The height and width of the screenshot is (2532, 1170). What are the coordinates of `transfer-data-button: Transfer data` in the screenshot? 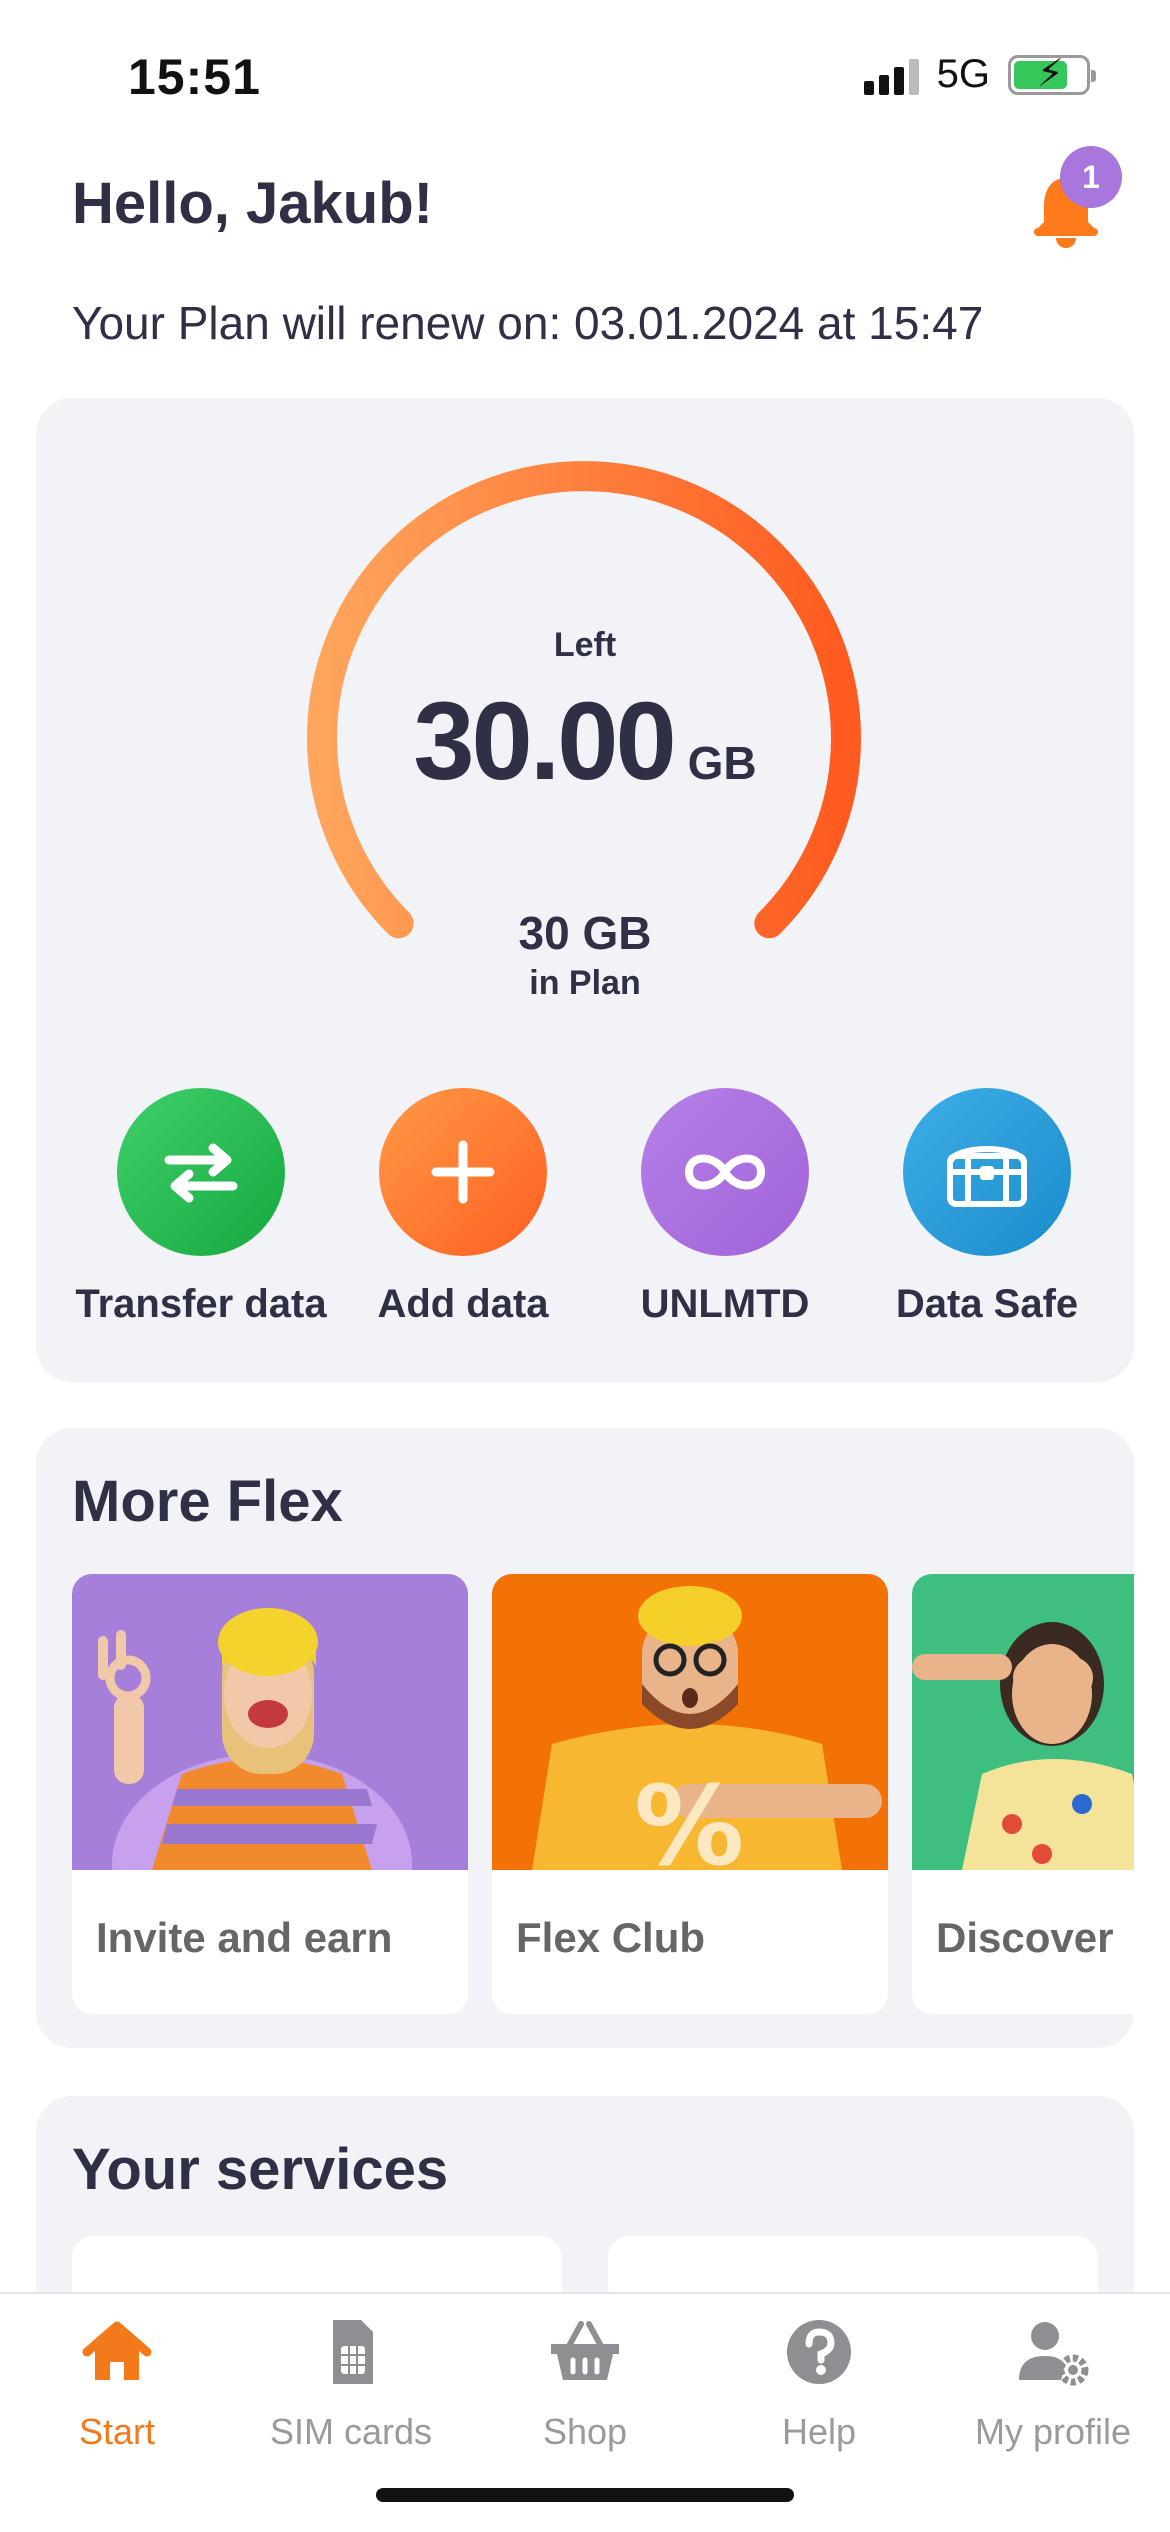 It's located at (201, 1207).